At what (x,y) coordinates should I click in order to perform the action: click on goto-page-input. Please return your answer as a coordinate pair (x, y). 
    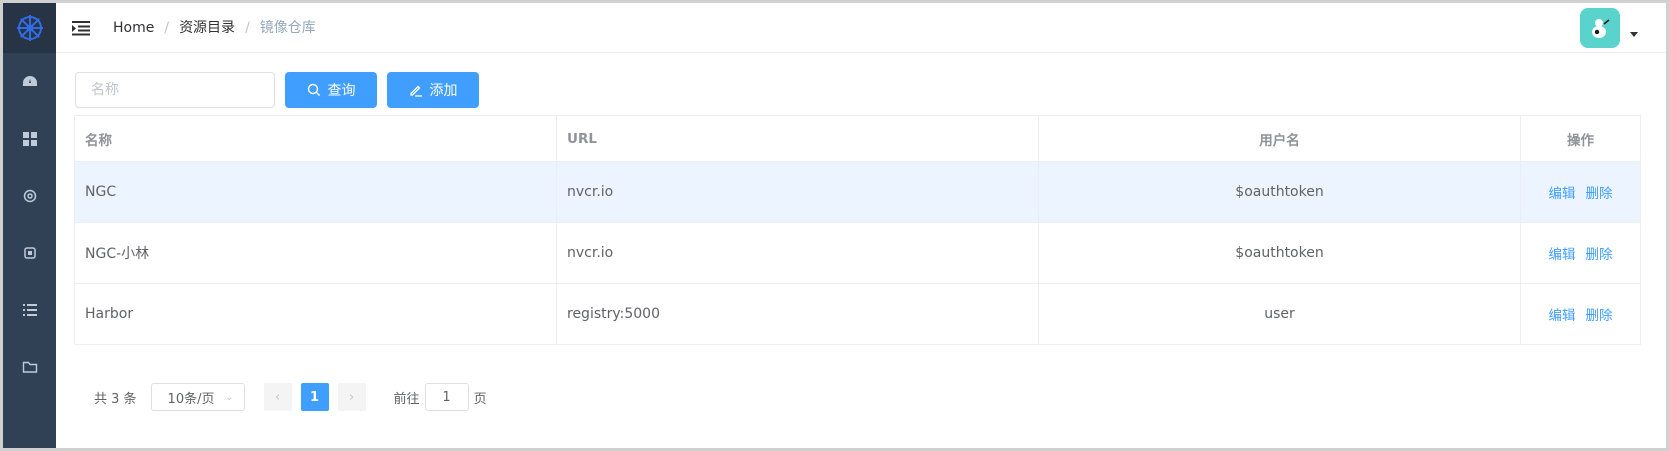
    Looking at the image, I should click on (446, 397).